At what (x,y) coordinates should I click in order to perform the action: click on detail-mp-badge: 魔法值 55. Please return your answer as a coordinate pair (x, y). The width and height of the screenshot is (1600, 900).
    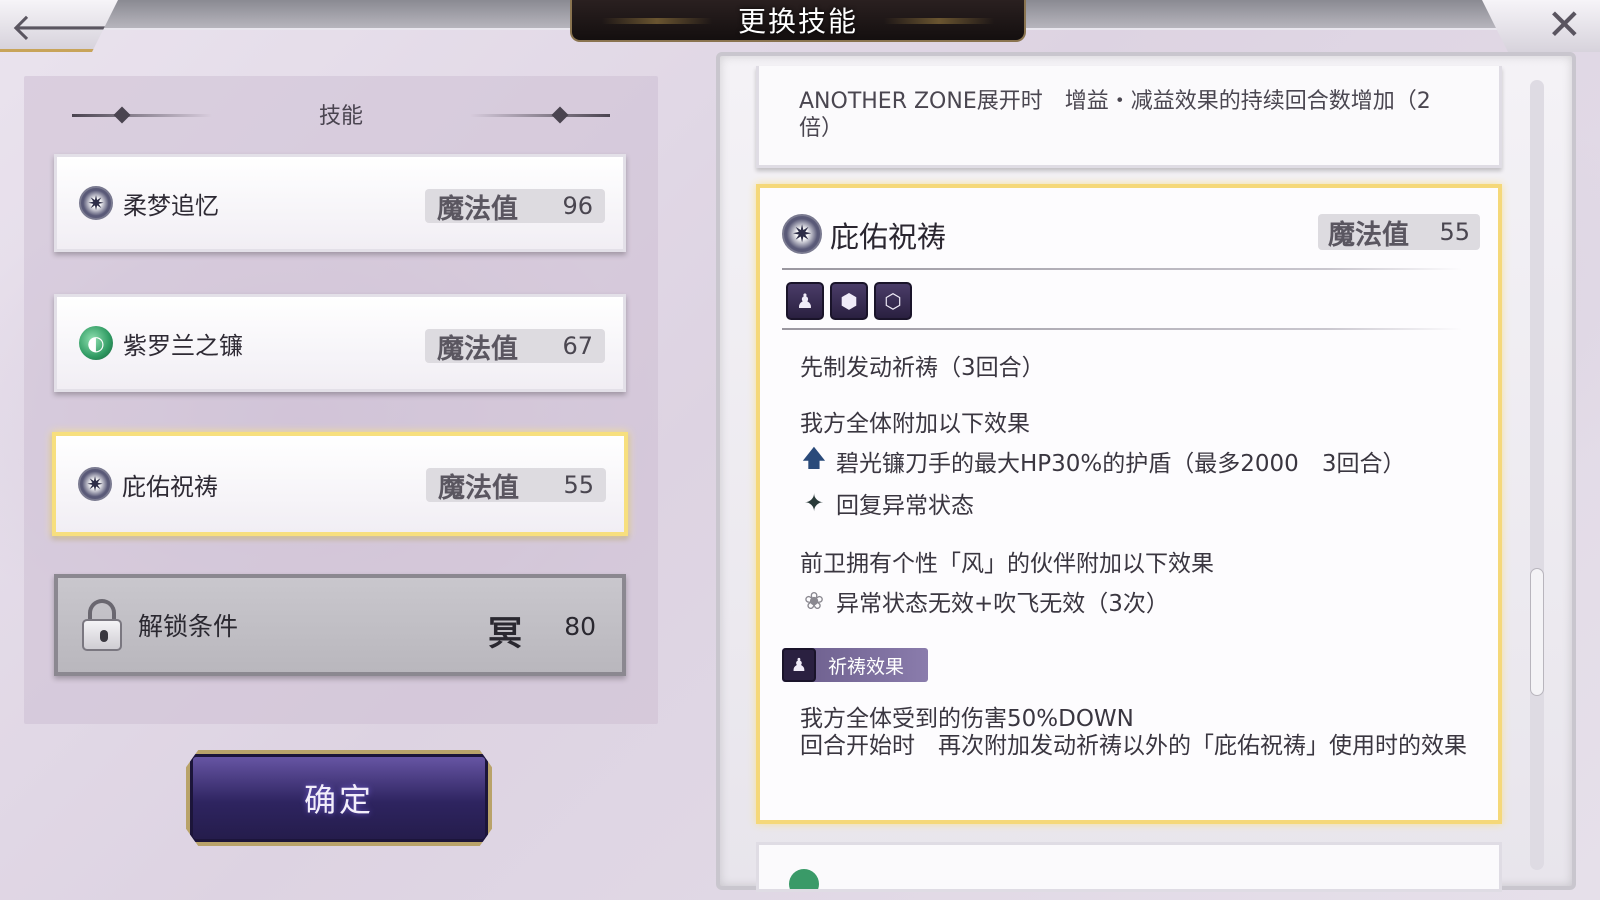
    Looking at the image, I should click on (1399, 232).